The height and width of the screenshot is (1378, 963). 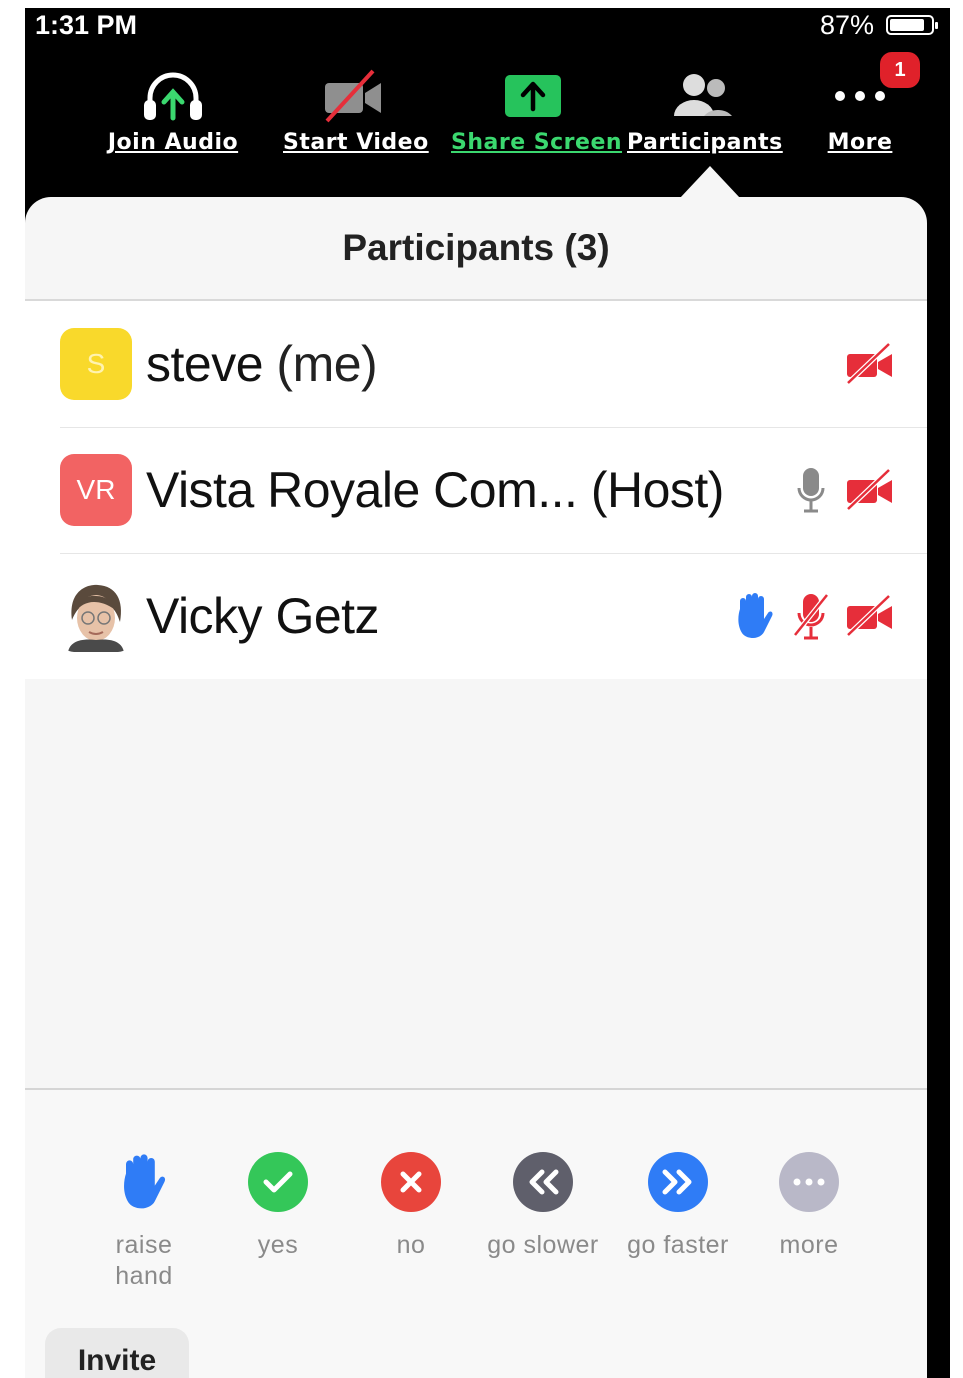 What do you see at coordinates (173, 96) in the screenshot?
I see `headphones-icon` at bounding box center [173, 96].